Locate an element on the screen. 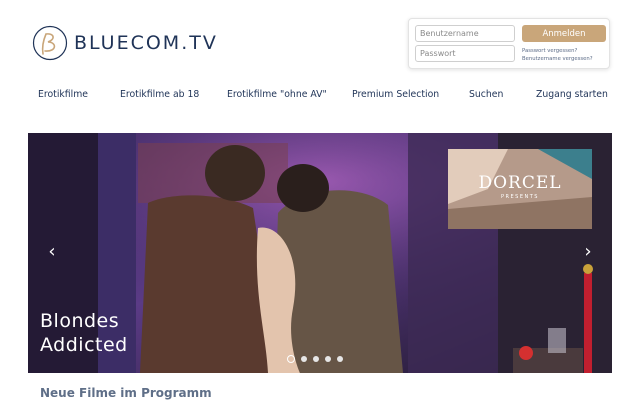 The image size is (640, 400). slide-title-line-2: Addicted is located at coordinates (84, 345).